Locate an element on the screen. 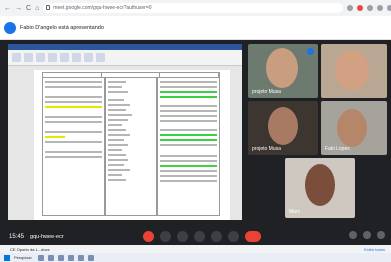 This screenshot has width=391, height=262. participant-tile: Marc is located at coordinates (320, 188).